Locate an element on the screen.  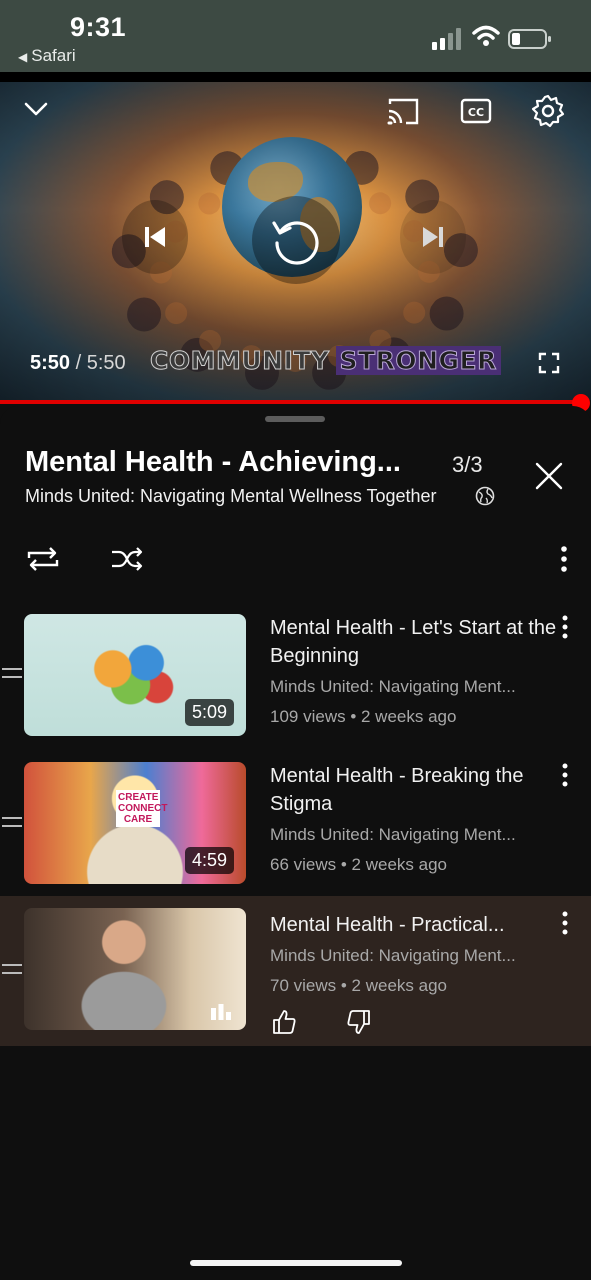
thumbnail-text: CREATE CONNECT CARE is located at coordinates (142, 808).